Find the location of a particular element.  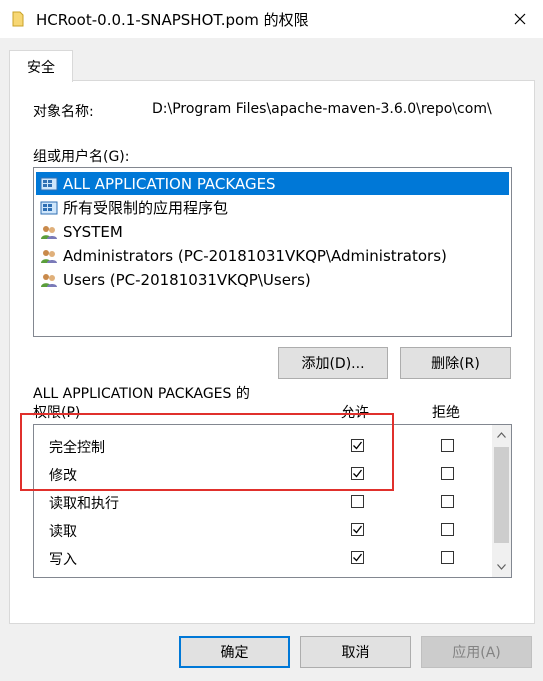

cancel-button: 取消 is located at coordinates (355, 652).